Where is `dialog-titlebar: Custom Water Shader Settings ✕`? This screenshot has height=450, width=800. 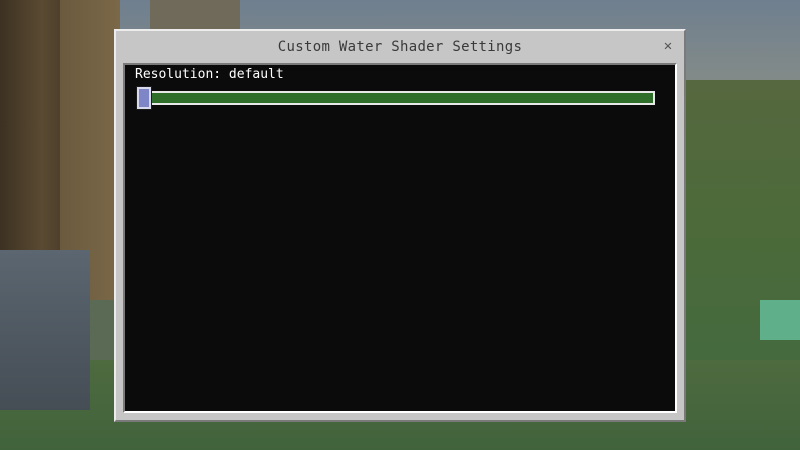
dialog-titlebar: Custom Water Shader Settings ✕ is located at coordinates (400, 47).